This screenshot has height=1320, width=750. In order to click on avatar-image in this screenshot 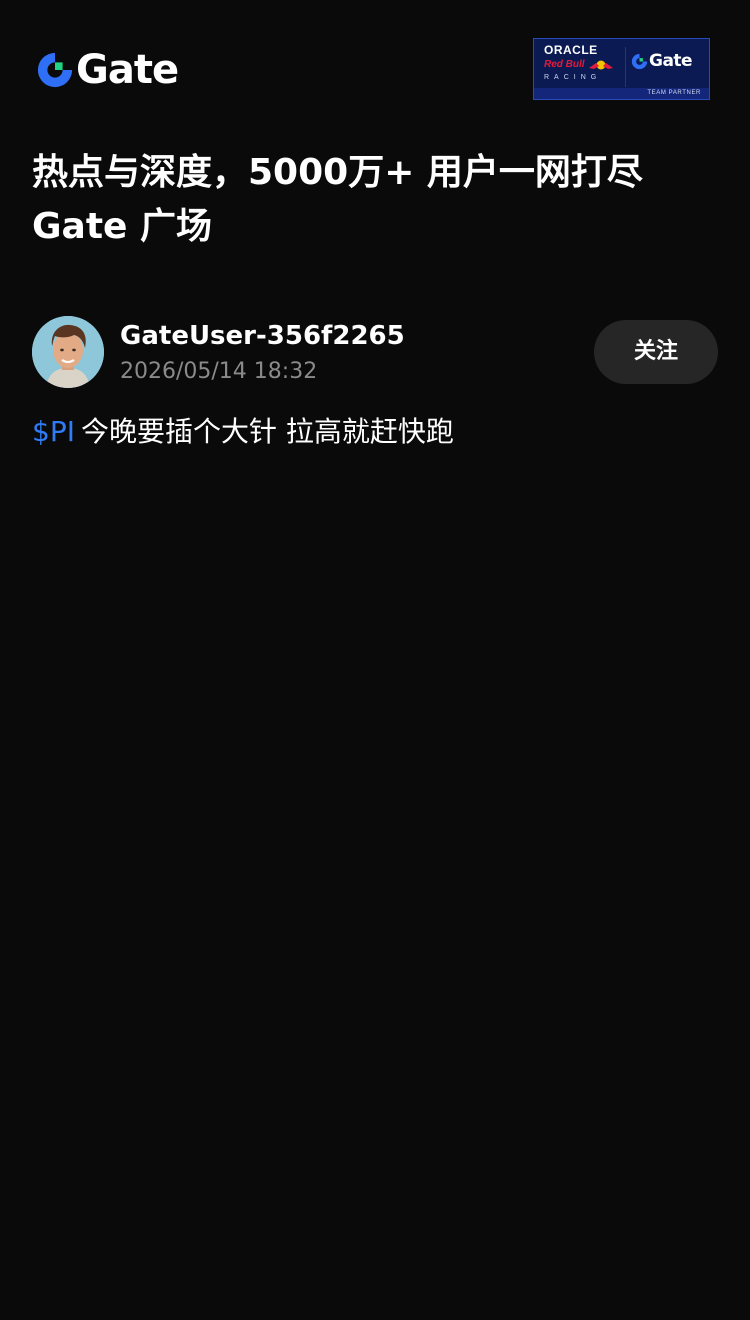, I will do `click(68, 352)`.